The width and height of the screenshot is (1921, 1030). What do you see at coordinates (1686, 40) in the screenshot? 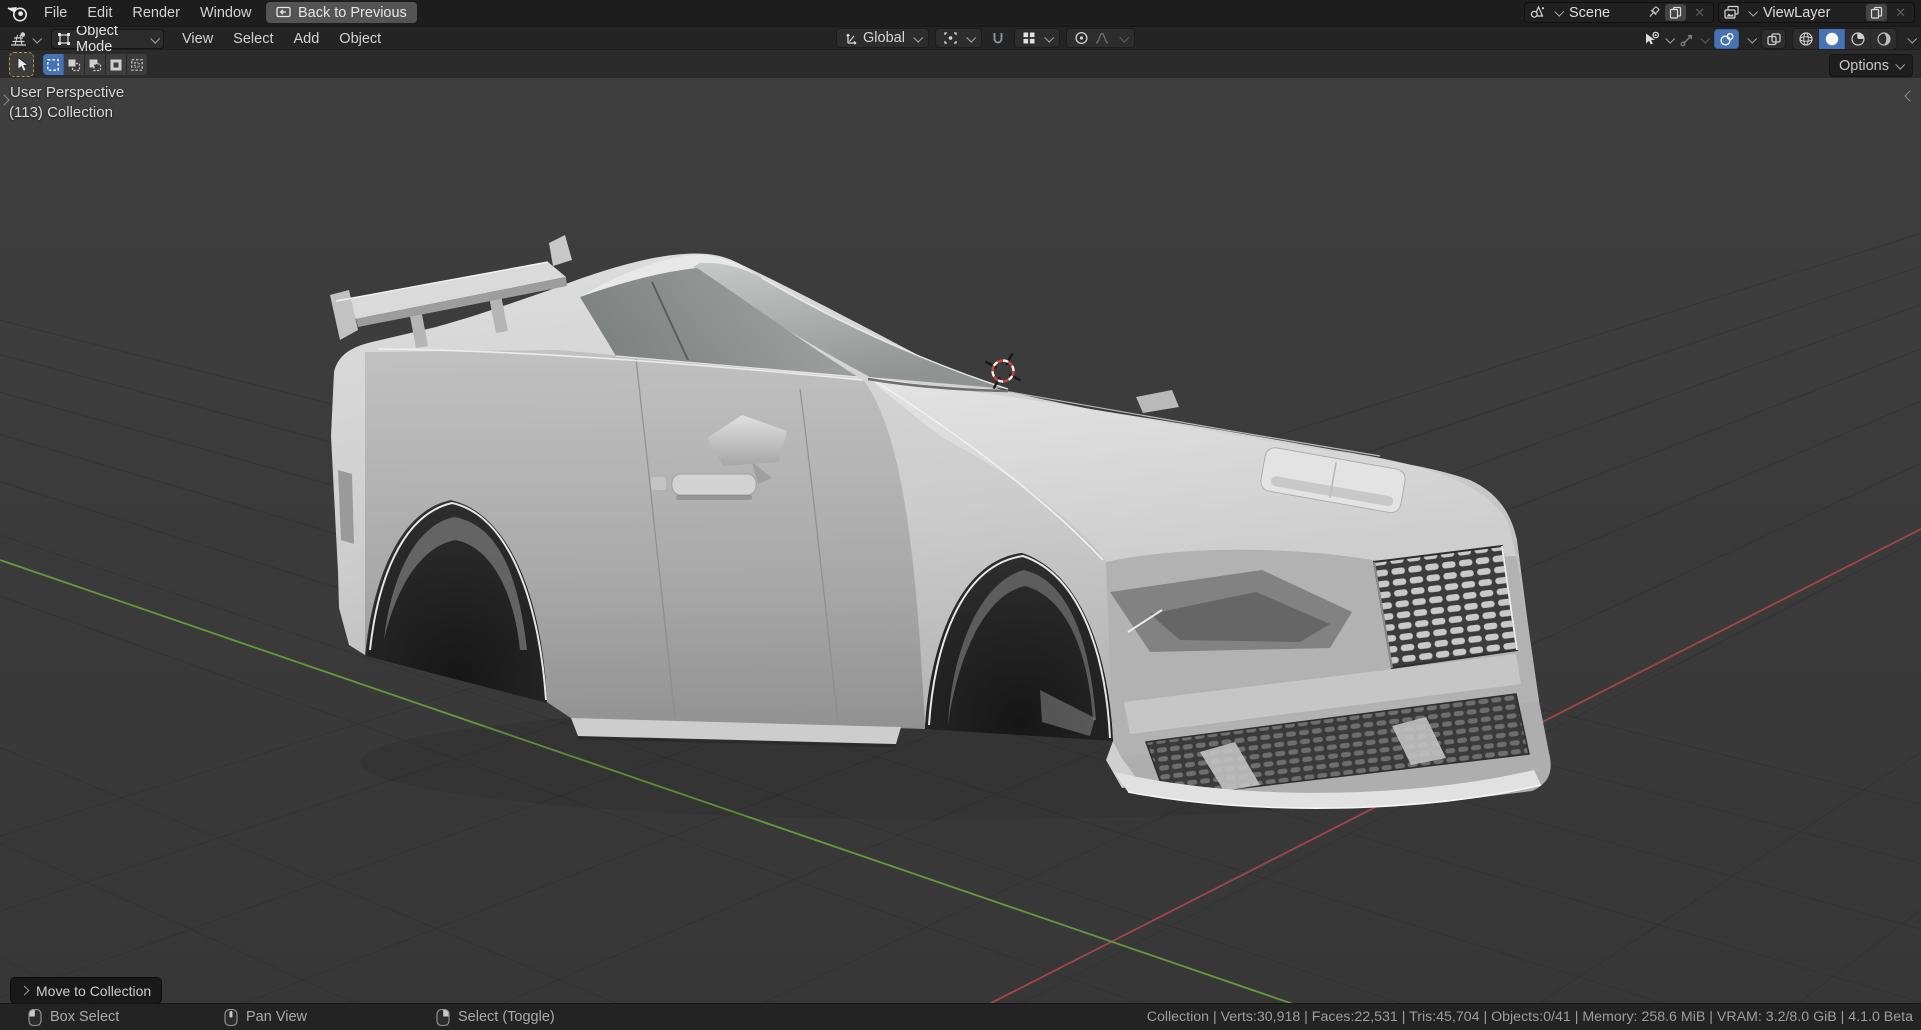
I see `gizmo-arrow-icon` at bounding box center [1686, 40].